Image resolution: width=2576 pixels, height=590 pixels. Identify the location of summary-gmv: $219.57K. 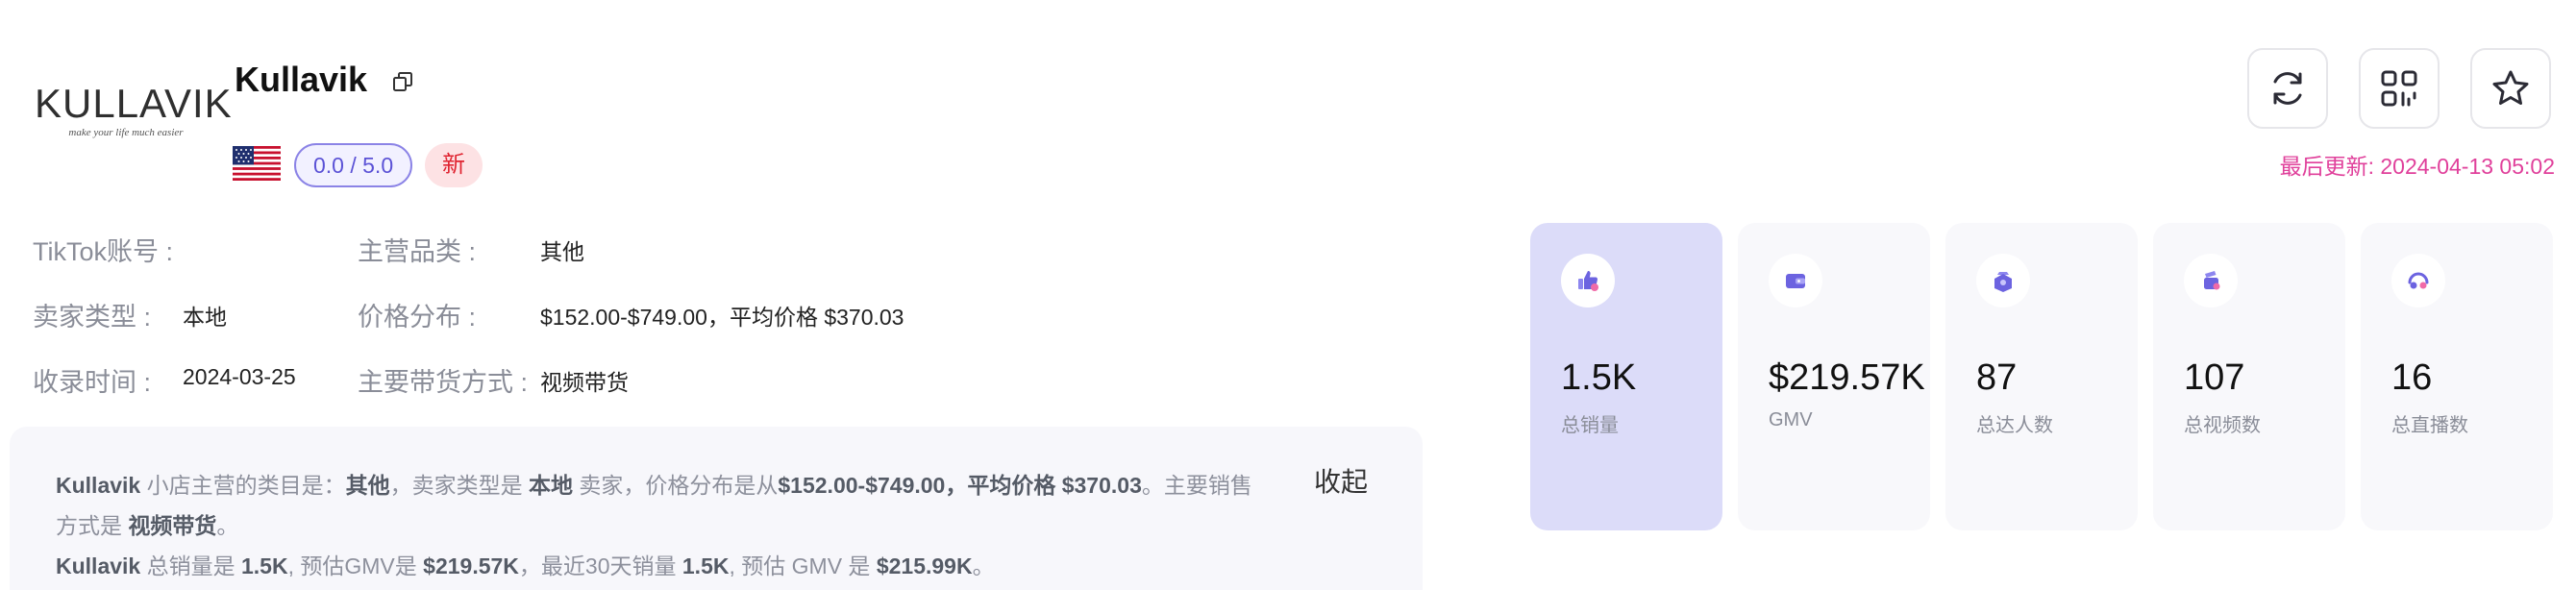
(471, 565).